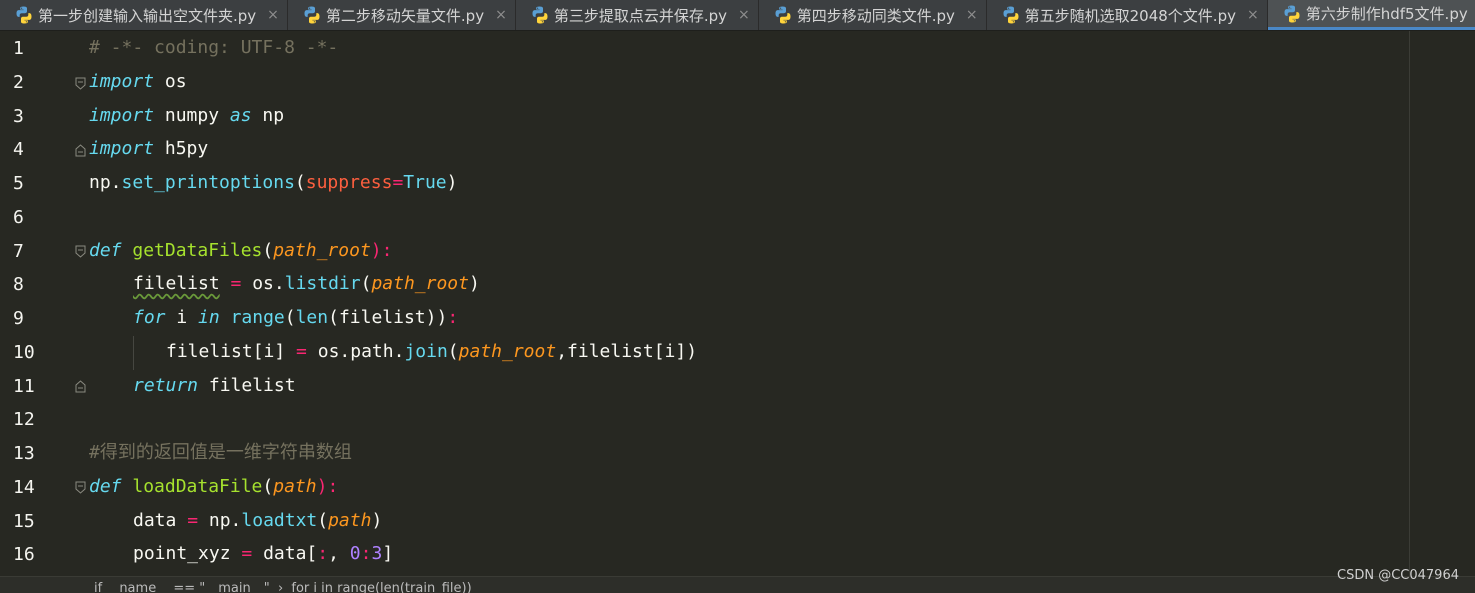 The image size is (1475, 593). Describe the element at coordinates (29, 150) in the screenshot. I see `line-number: 4` at that location.